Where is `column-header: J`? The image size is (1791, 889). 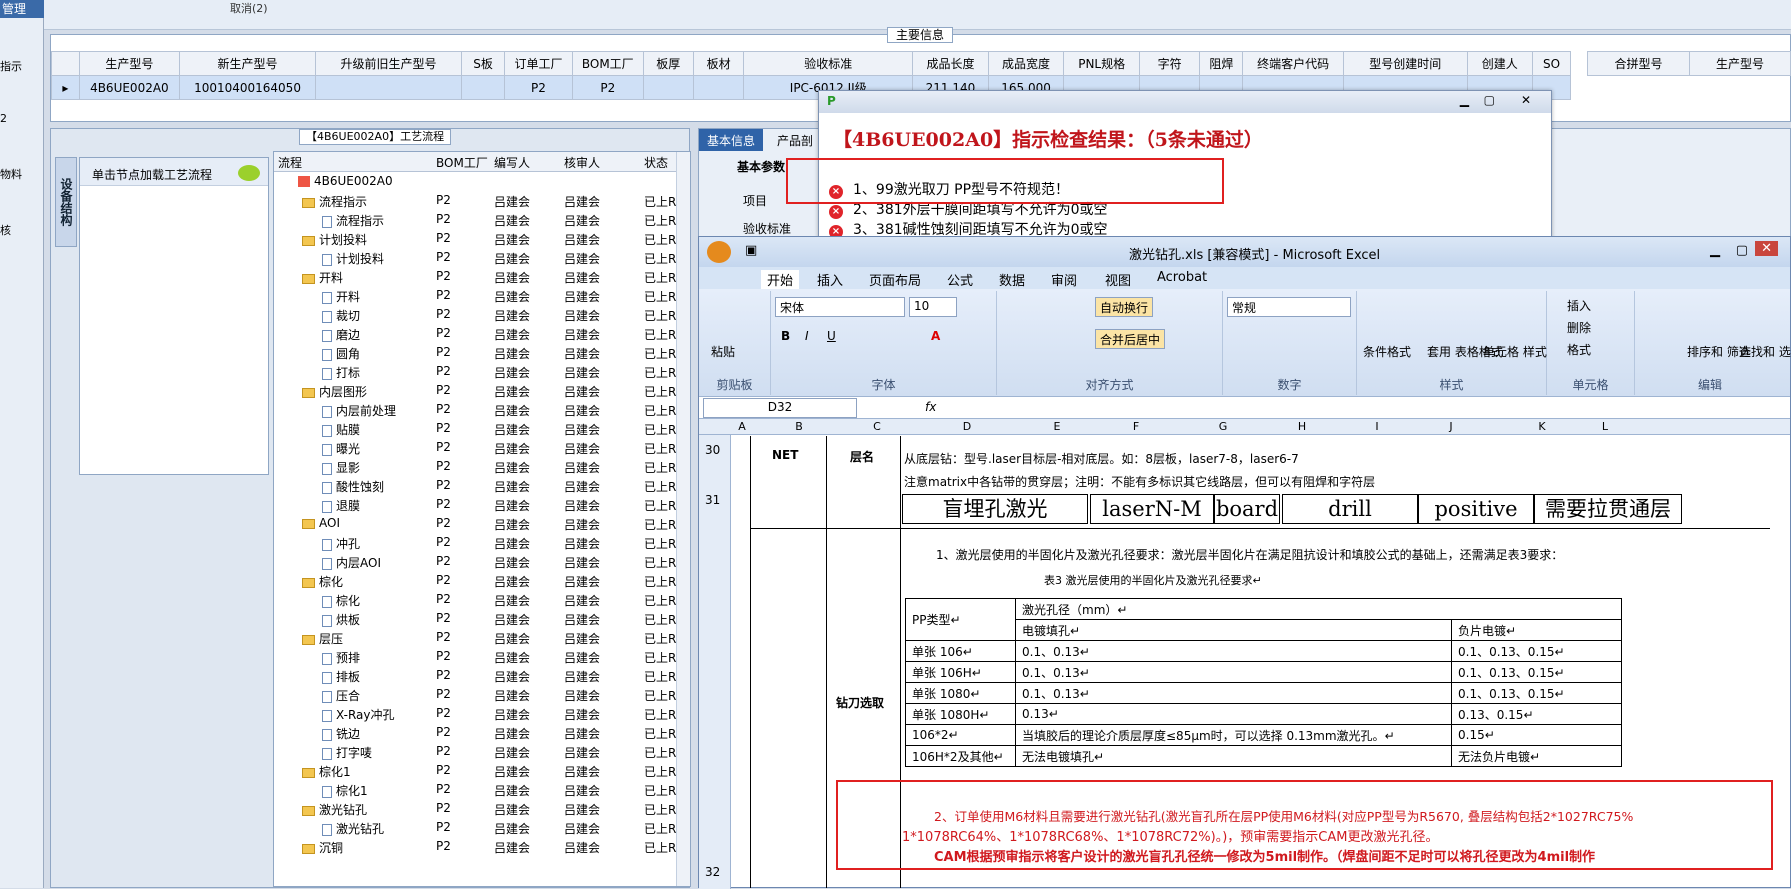
column-header: J is located at coordinates (1451, 426).